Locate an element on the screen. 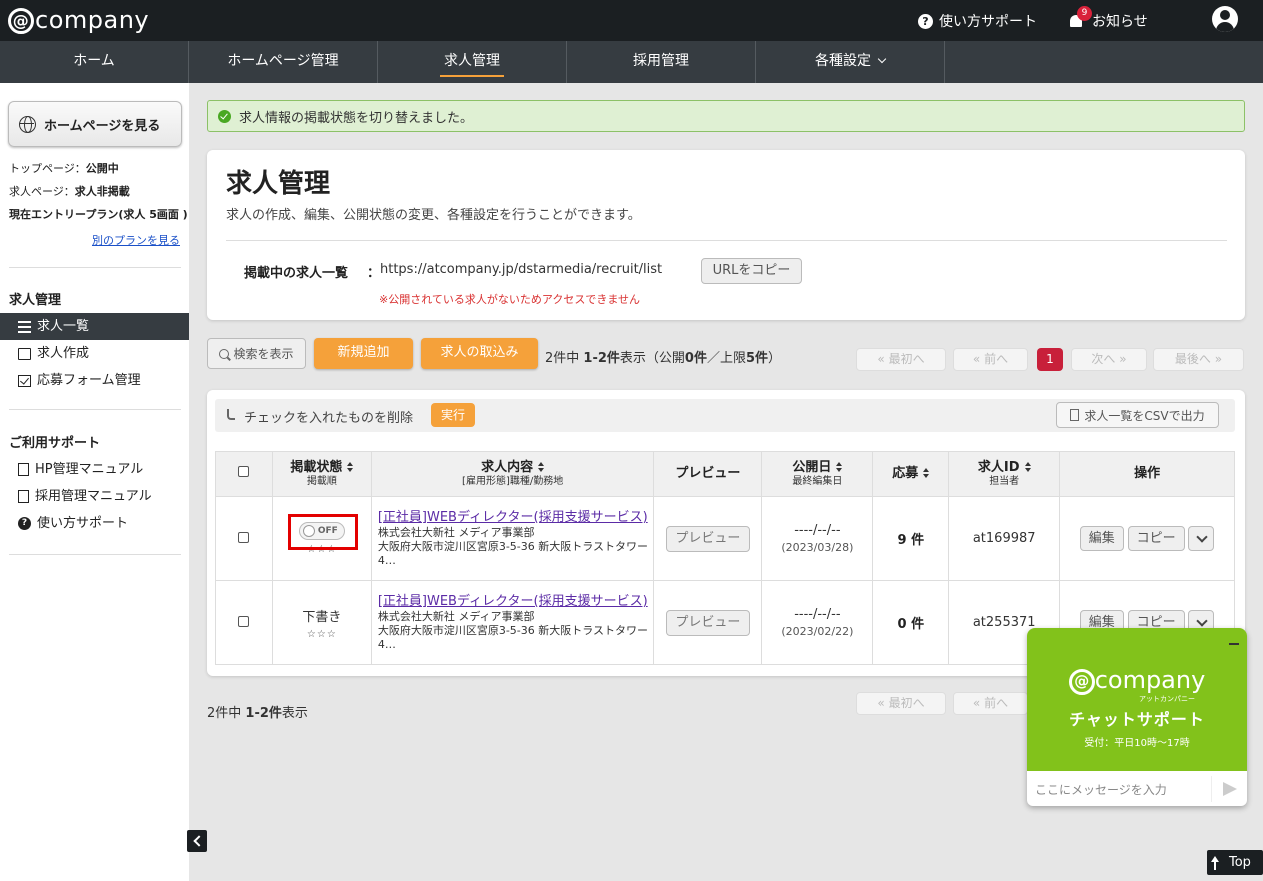 This screenshot has width=1263, height=881. page-current: 1 is located at coordinates (1050, 359).